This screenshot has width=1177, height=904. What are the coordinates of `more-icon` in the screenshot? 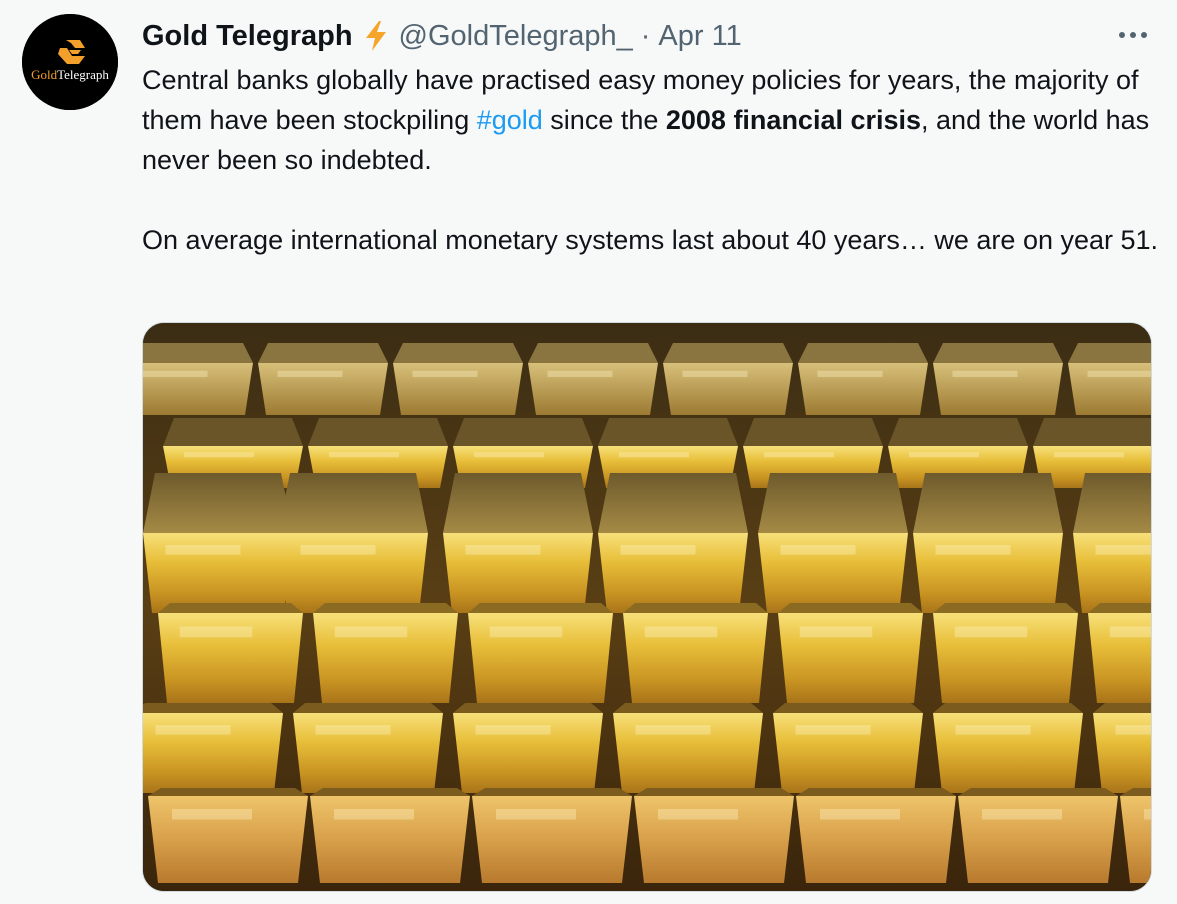 It's located at (1133, 35).